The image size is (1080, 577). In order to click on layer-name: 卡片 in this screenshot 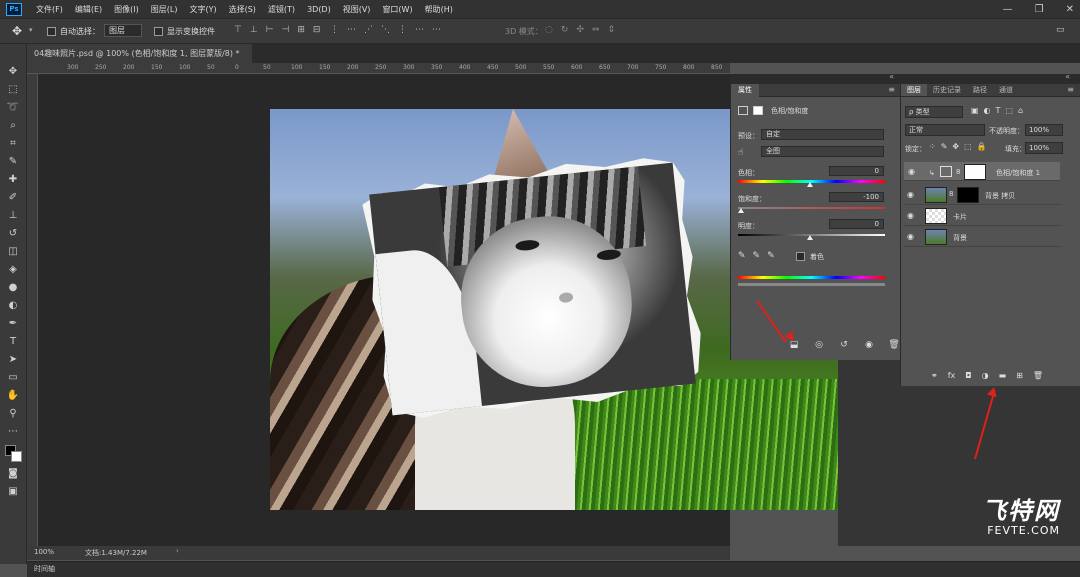, I will do `click(960, 217)`.